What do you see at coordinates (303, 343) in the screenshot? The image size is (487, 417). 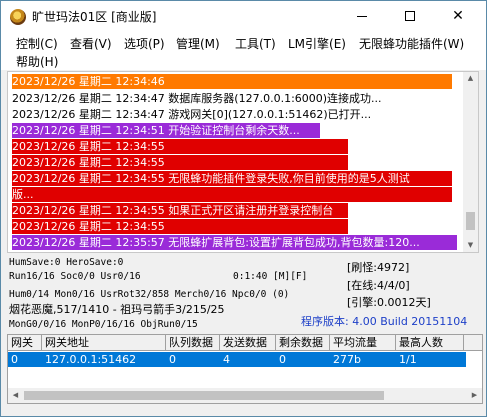 I see `column-header: 剩余数据` at bounding box center [303, 343].